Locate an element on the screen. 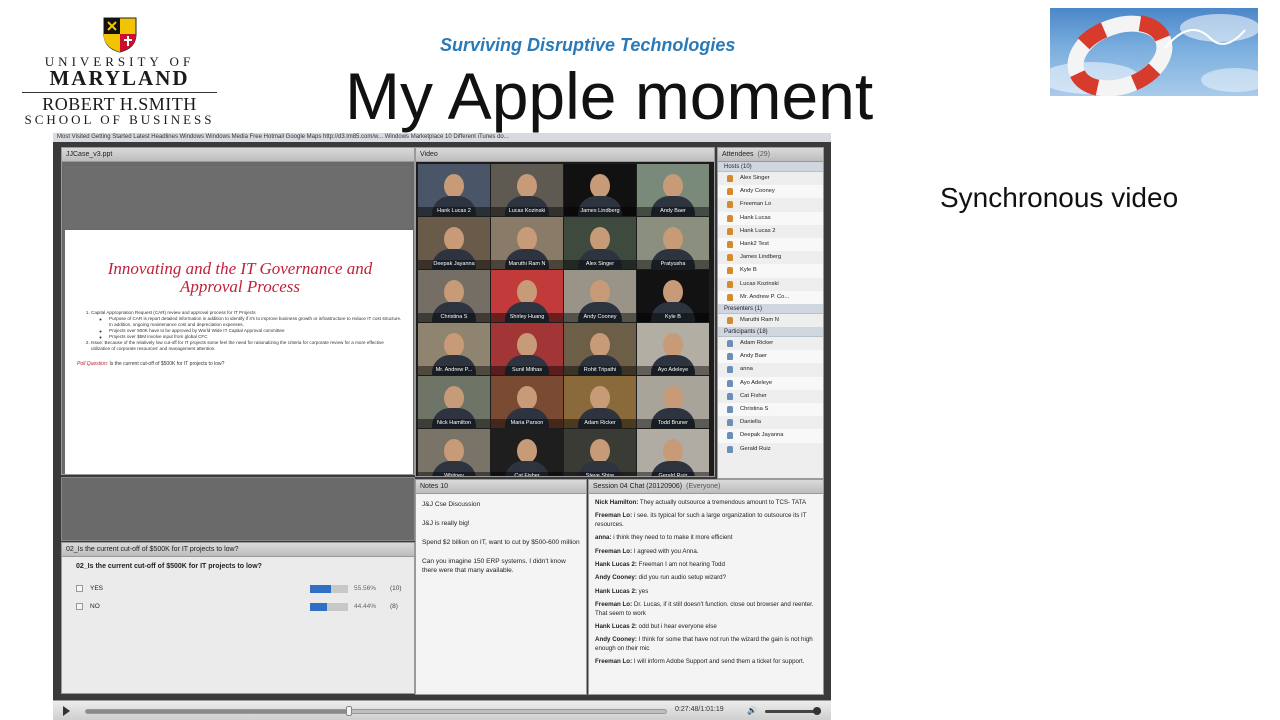 The width and height of the screenshot is (1280, 720). chat-sender: Nick Hamilton: is located at coordinates (617, 502).